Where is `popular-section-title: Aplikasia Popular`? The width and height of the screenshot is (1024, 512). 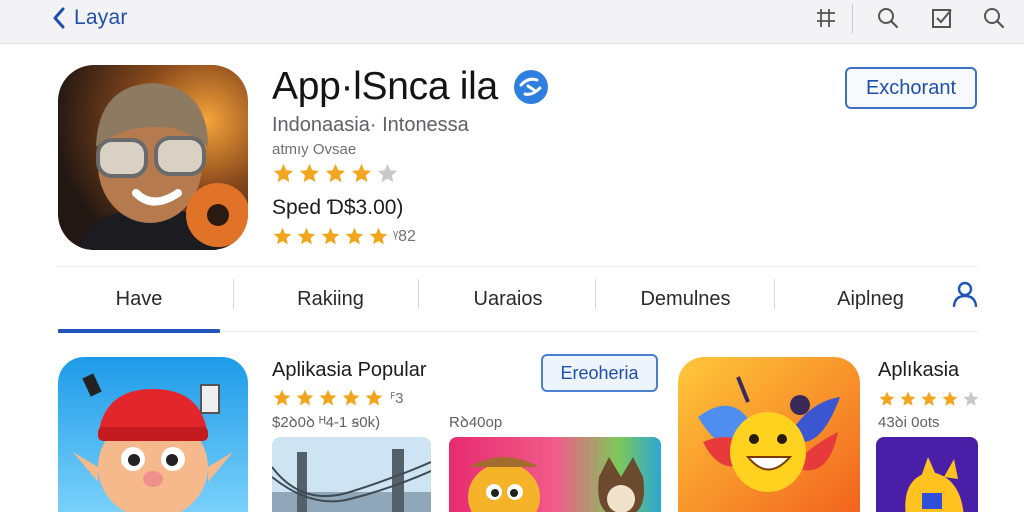
popular-section-title: Aplikasia Popular is located at coordinates (349, 370).